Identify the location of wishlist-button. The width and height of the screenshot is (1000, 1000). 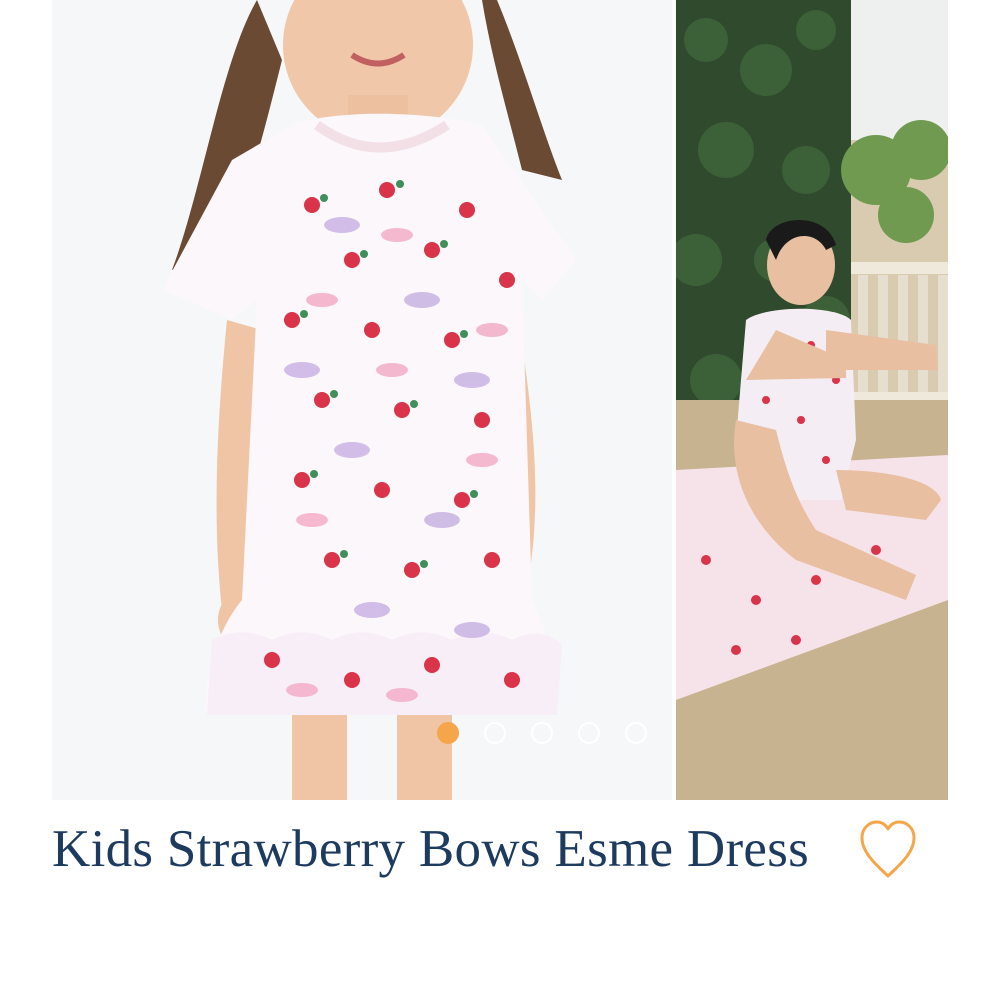
(888, 850).